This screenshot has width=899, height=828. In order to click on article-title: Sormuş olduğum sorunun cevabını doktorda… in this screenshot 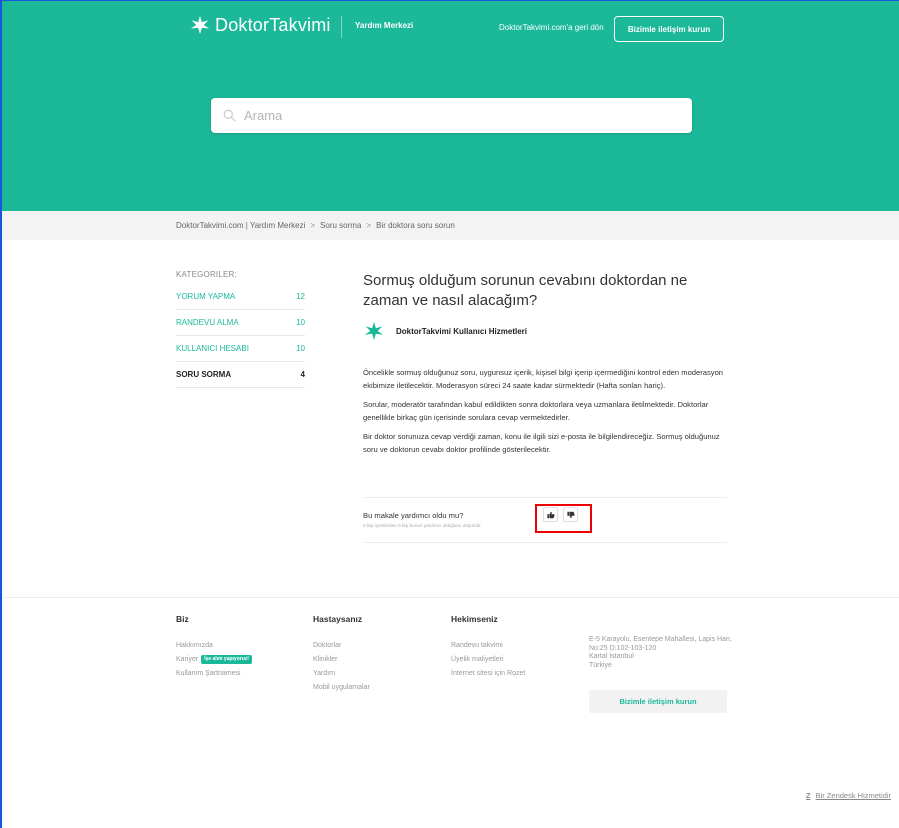, I will do `click(525, 290)`.